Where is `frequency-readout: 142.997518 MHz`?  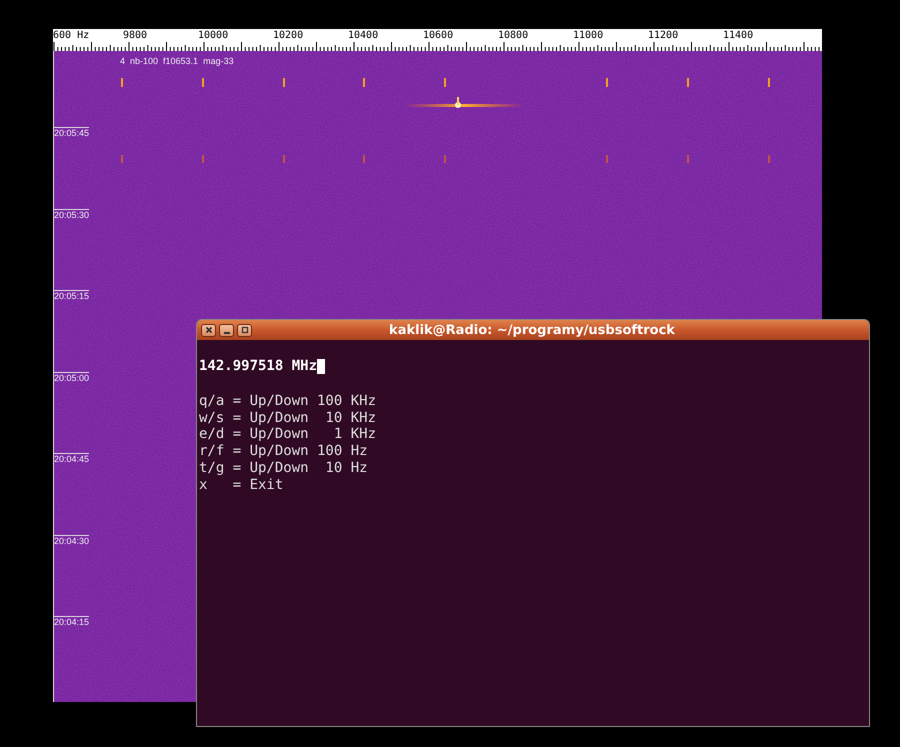
frequency-readout: 142.997518 MHz is located at coordinates (258, 366).